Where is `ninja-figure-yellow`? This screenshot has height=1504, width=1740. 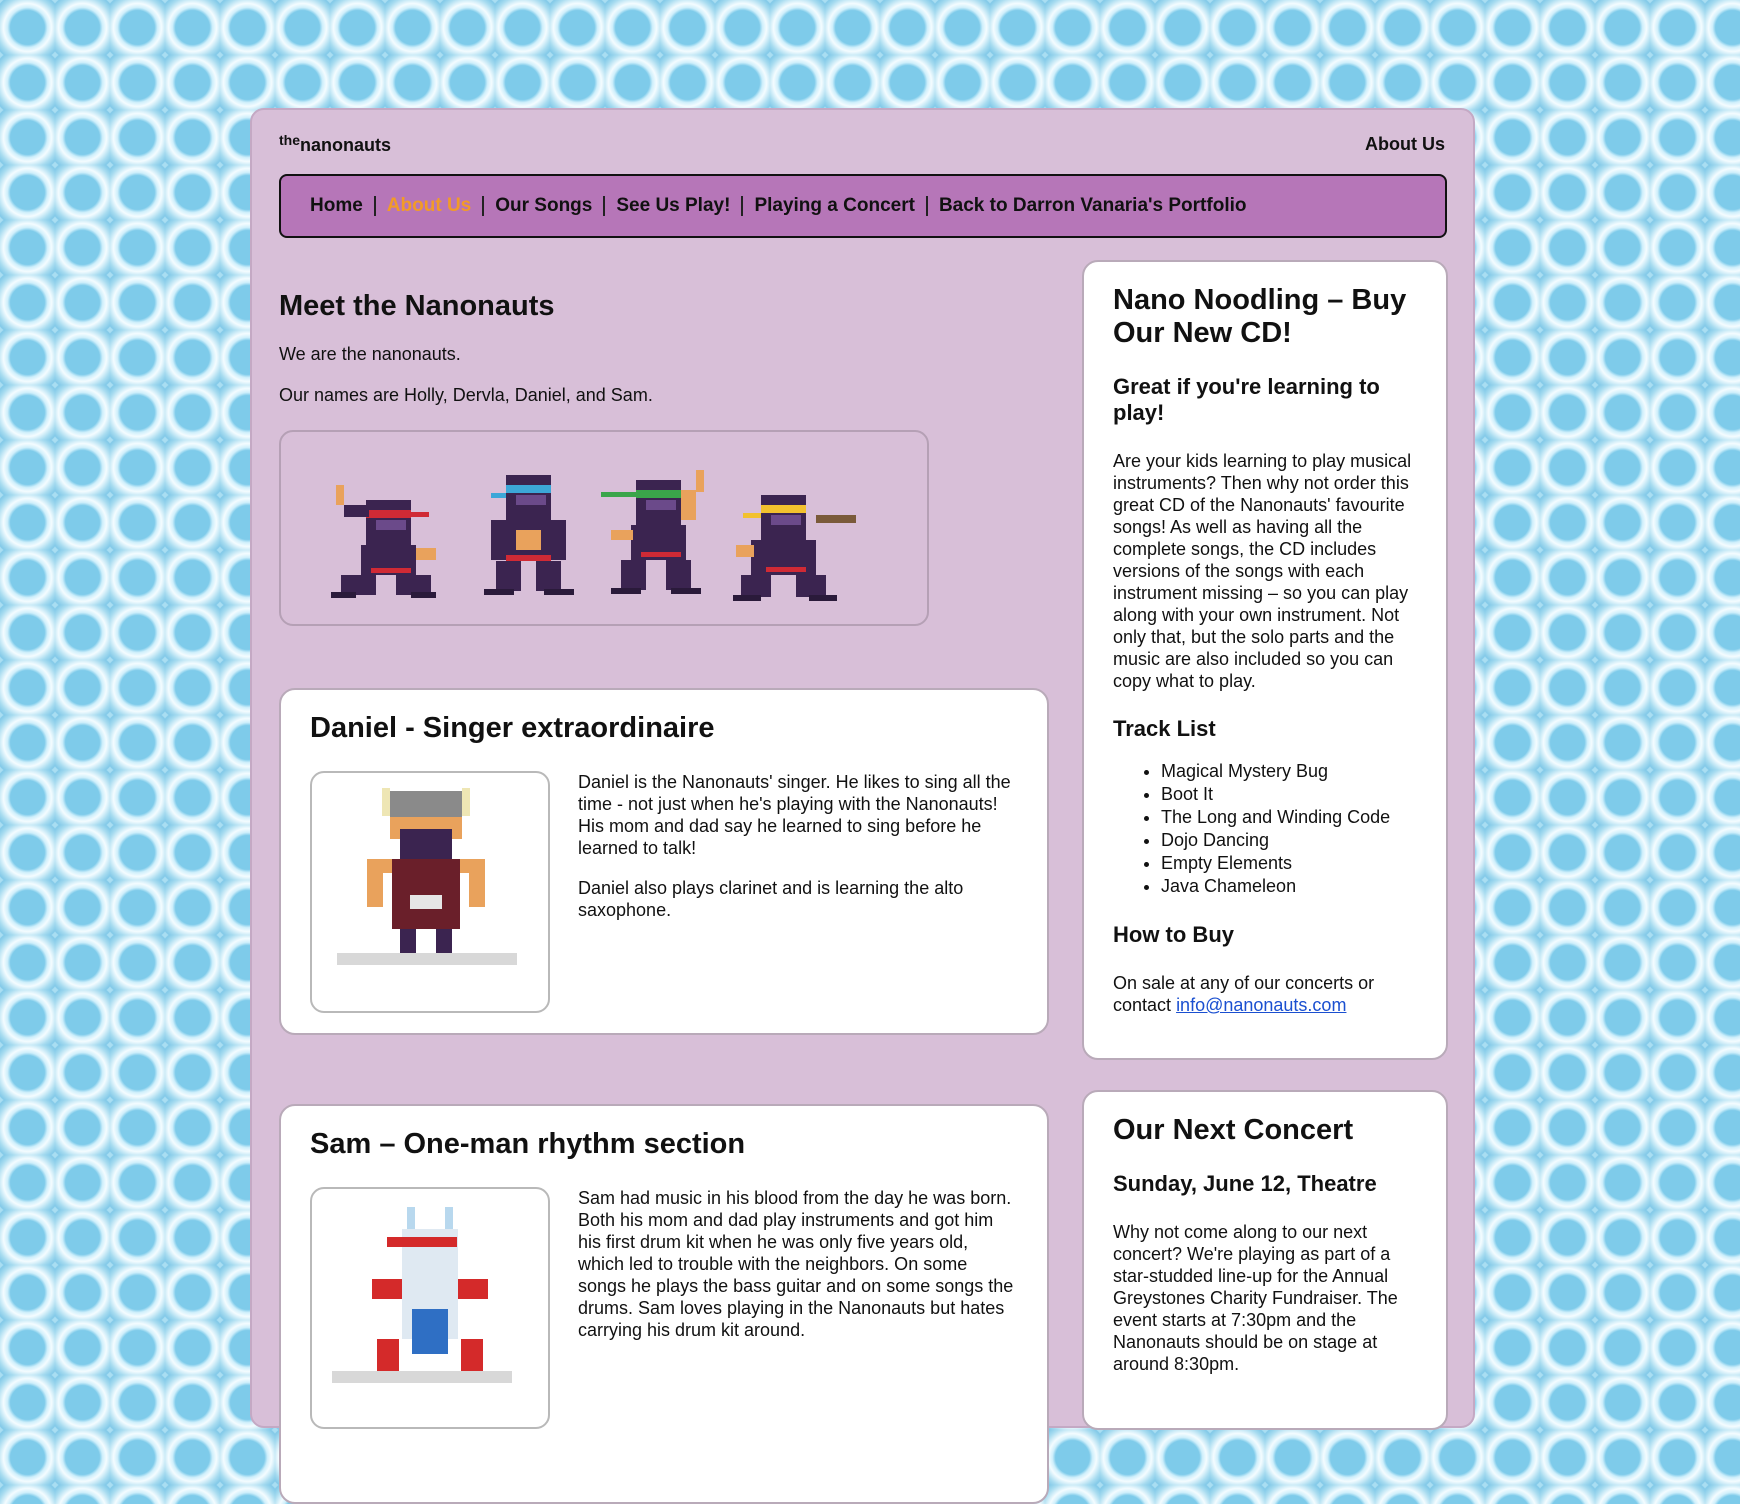
ninja-figure-yellow is located at coordinates (794, 548).